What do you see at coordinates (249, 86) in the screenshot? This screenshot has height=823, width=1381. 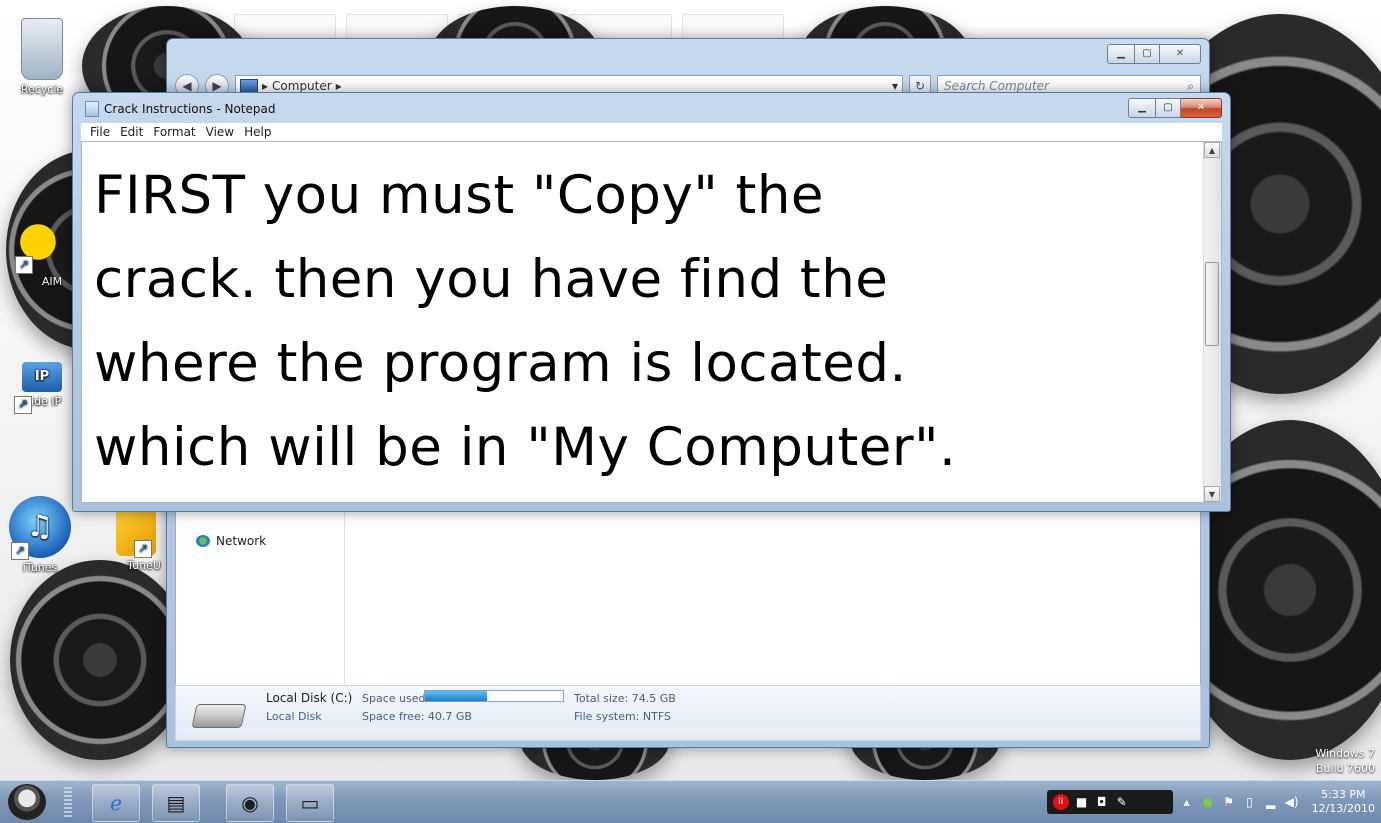 I see `computer-icon` at bounding box center [249, 86].